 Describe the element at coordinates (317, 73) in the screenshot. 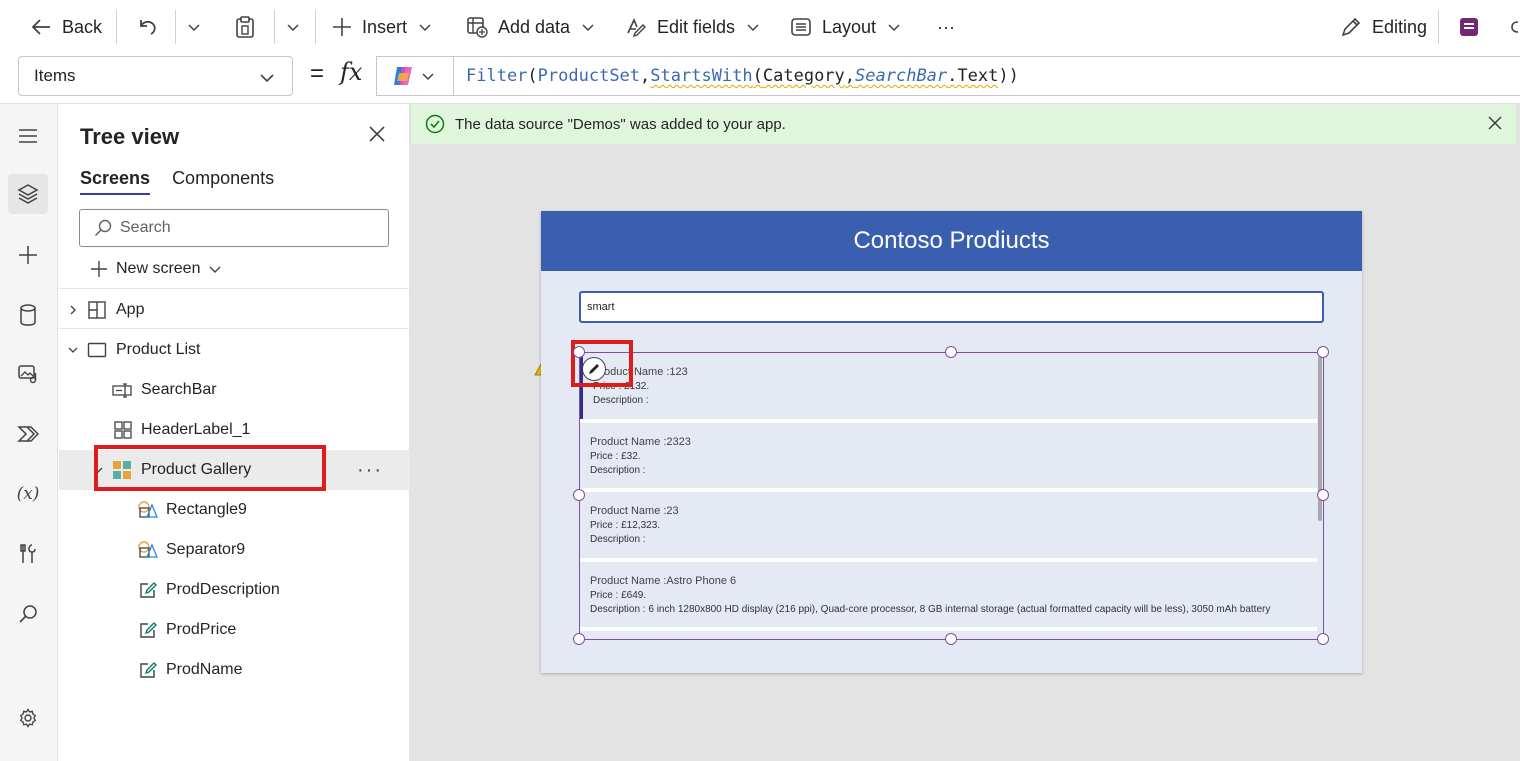

I see `equals-sign: =` at that location.